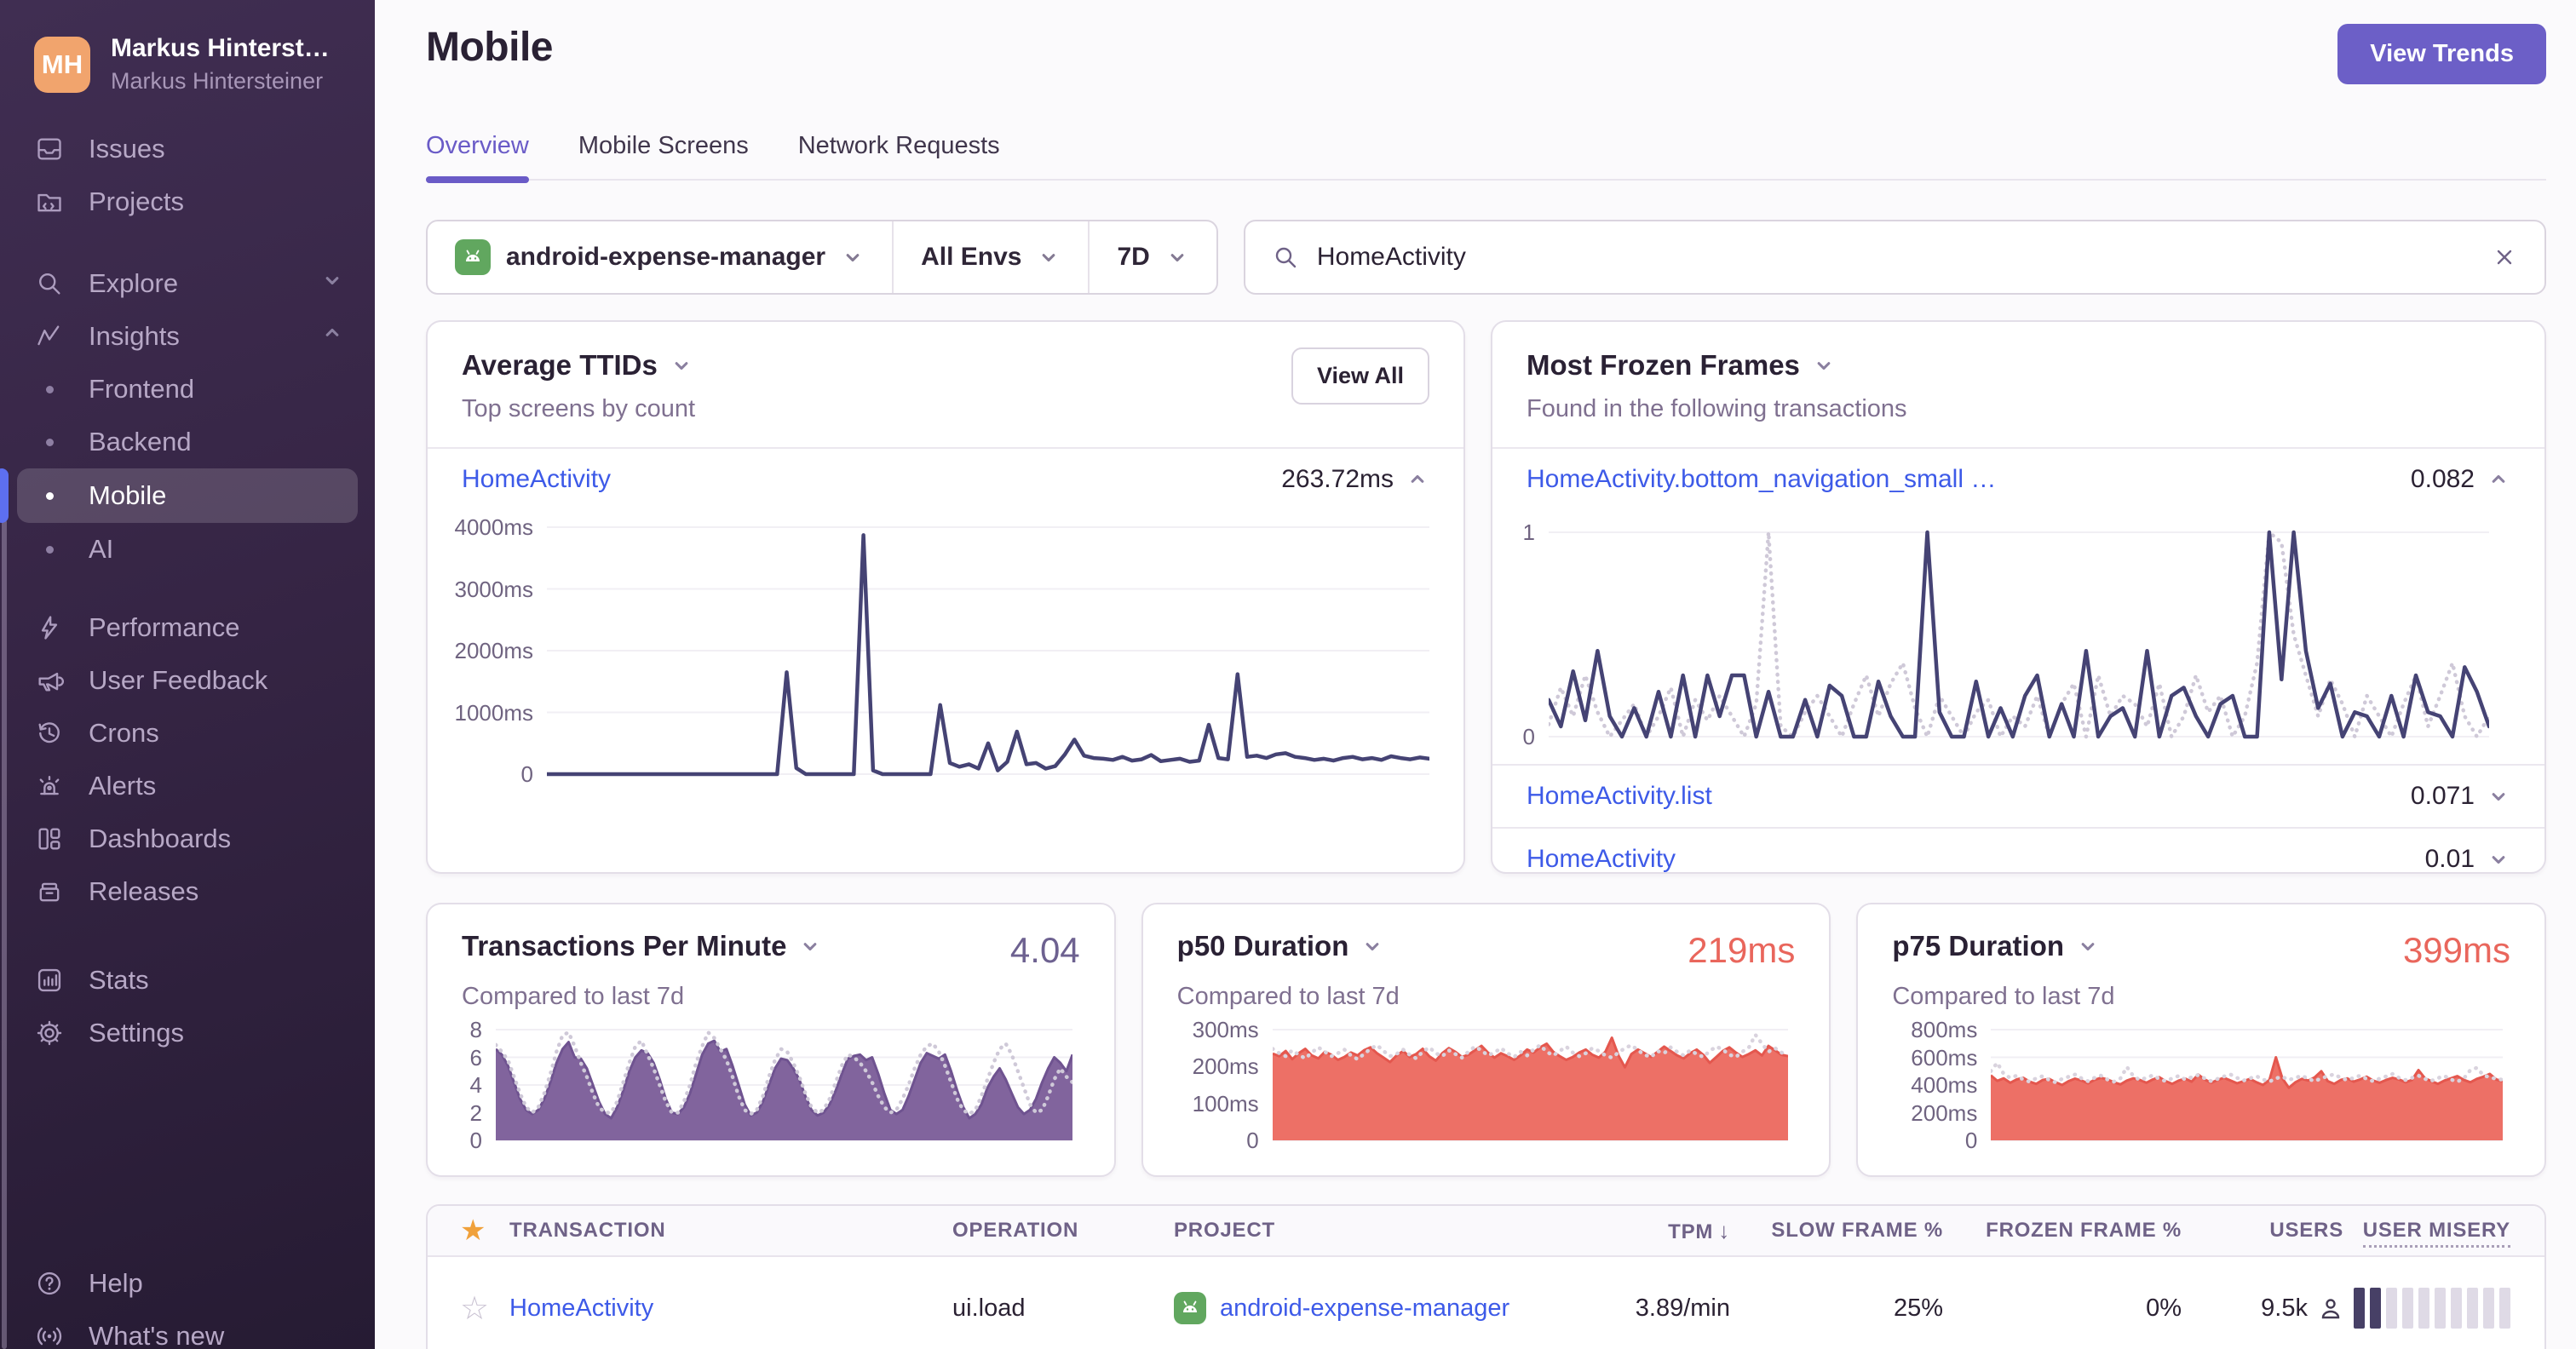 The height and width of the screenshot is (1349, 2576). Describe the element at coordinates (1133, 257) in the screenshot. I see `date-range-value: 7D` at that location.